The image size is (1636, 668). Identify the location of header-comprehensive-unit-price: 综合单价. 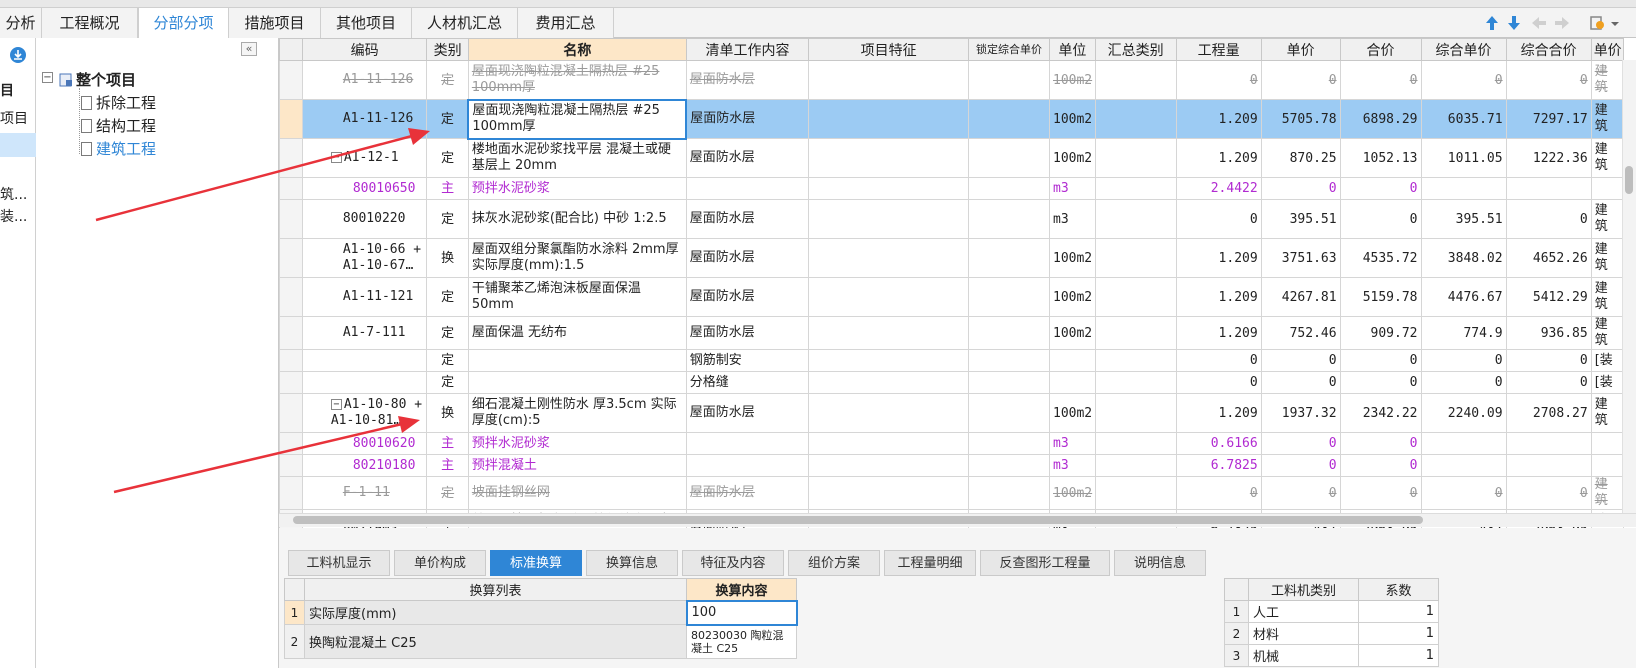
(1463, 49).